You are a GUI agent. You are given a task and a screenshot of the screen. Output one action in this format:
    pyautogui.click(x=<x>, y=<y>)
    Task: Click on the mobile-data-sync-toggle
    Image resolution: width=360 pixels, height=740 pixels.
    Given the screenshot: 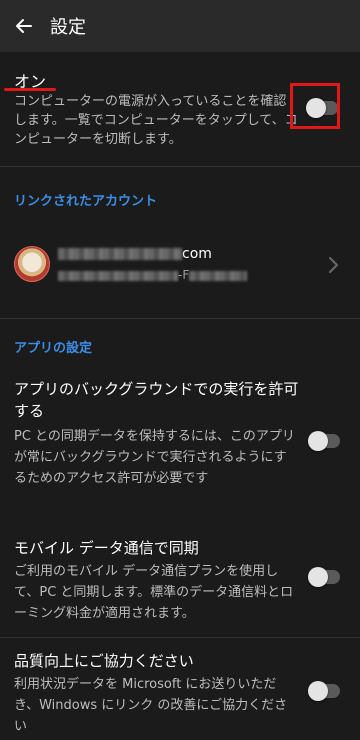 What is the action you would take?
    pyautogui.click(x=324, y=577)
    